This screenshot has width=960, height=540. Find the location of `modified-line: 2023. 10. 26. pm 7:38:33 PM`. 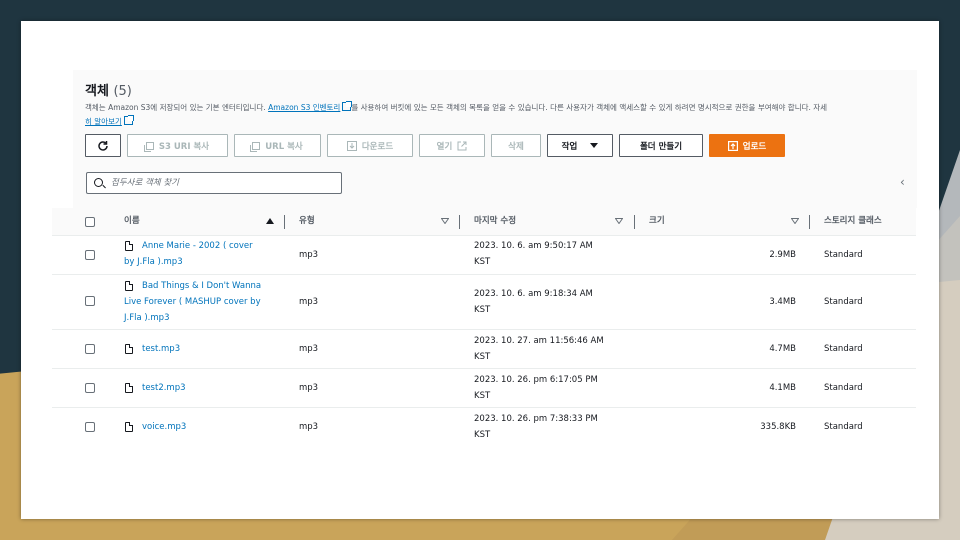

modified-line: 2023. 10. 26. pm 7:38:33 PM is located at coordinates (536, 419).